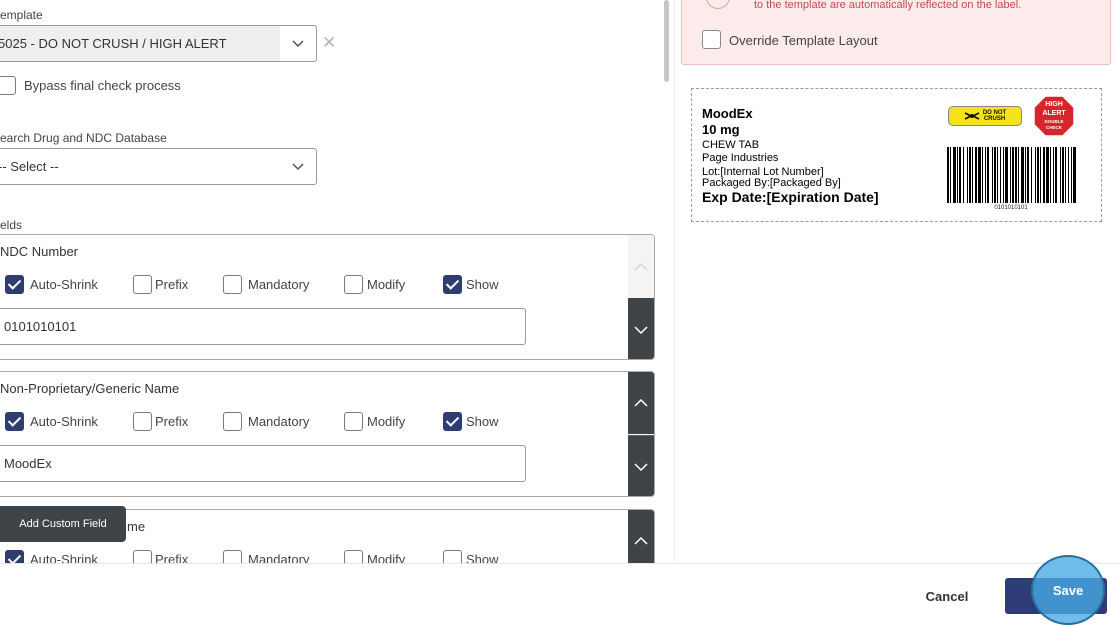 This screenshot has height=626, width=1120. What do you see at coordinates (666, 41) in the screenshot?
I see `scrollbar-thumb` at bounding box center [666, 41].